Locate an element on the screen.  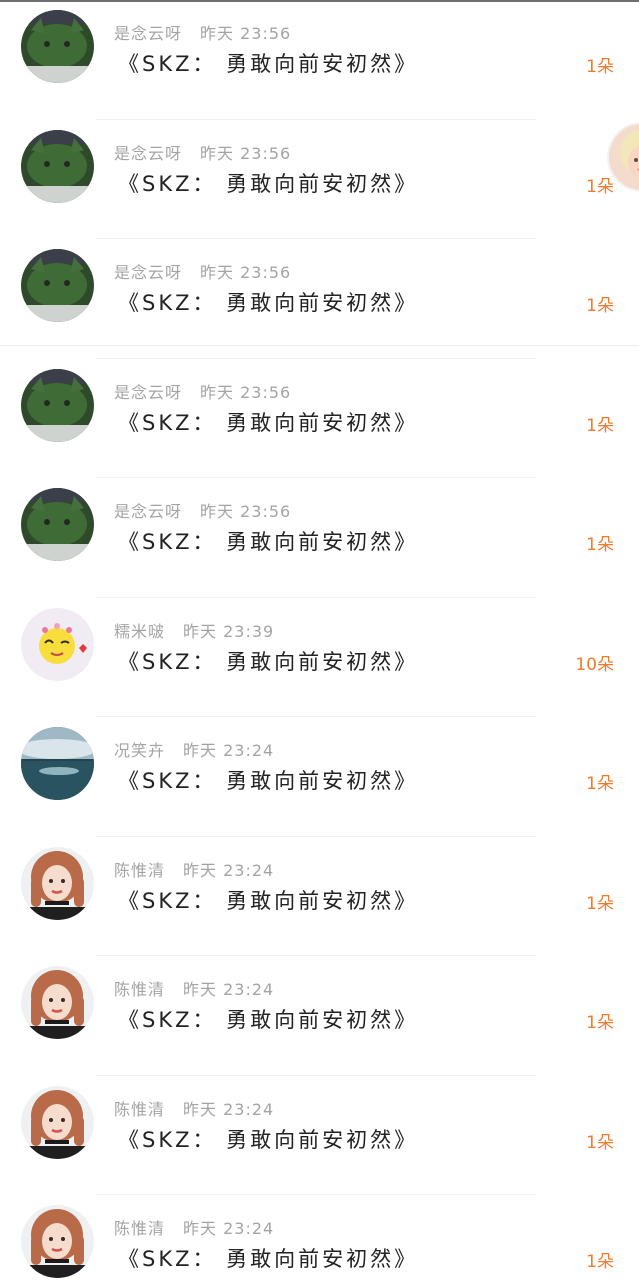
ocean-avatar-icon is located at coordinates (57, 763).